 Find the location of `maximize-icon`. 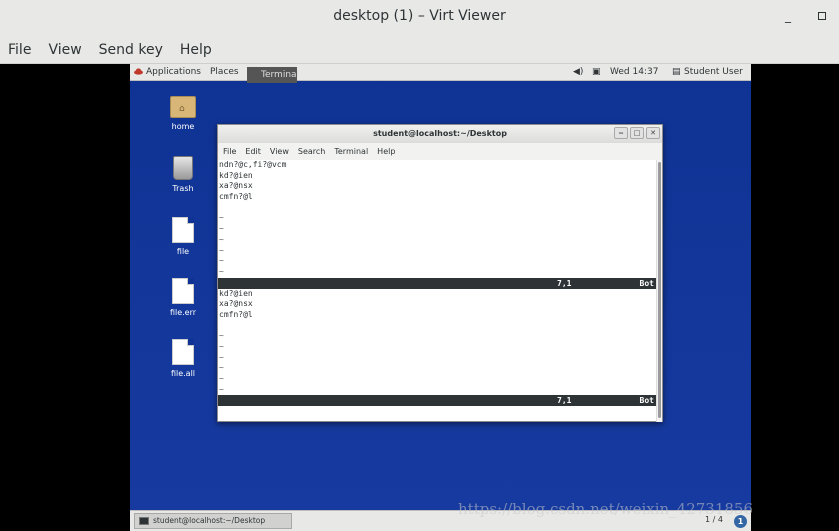

maximize-icon is located at coordinates (822, 16).